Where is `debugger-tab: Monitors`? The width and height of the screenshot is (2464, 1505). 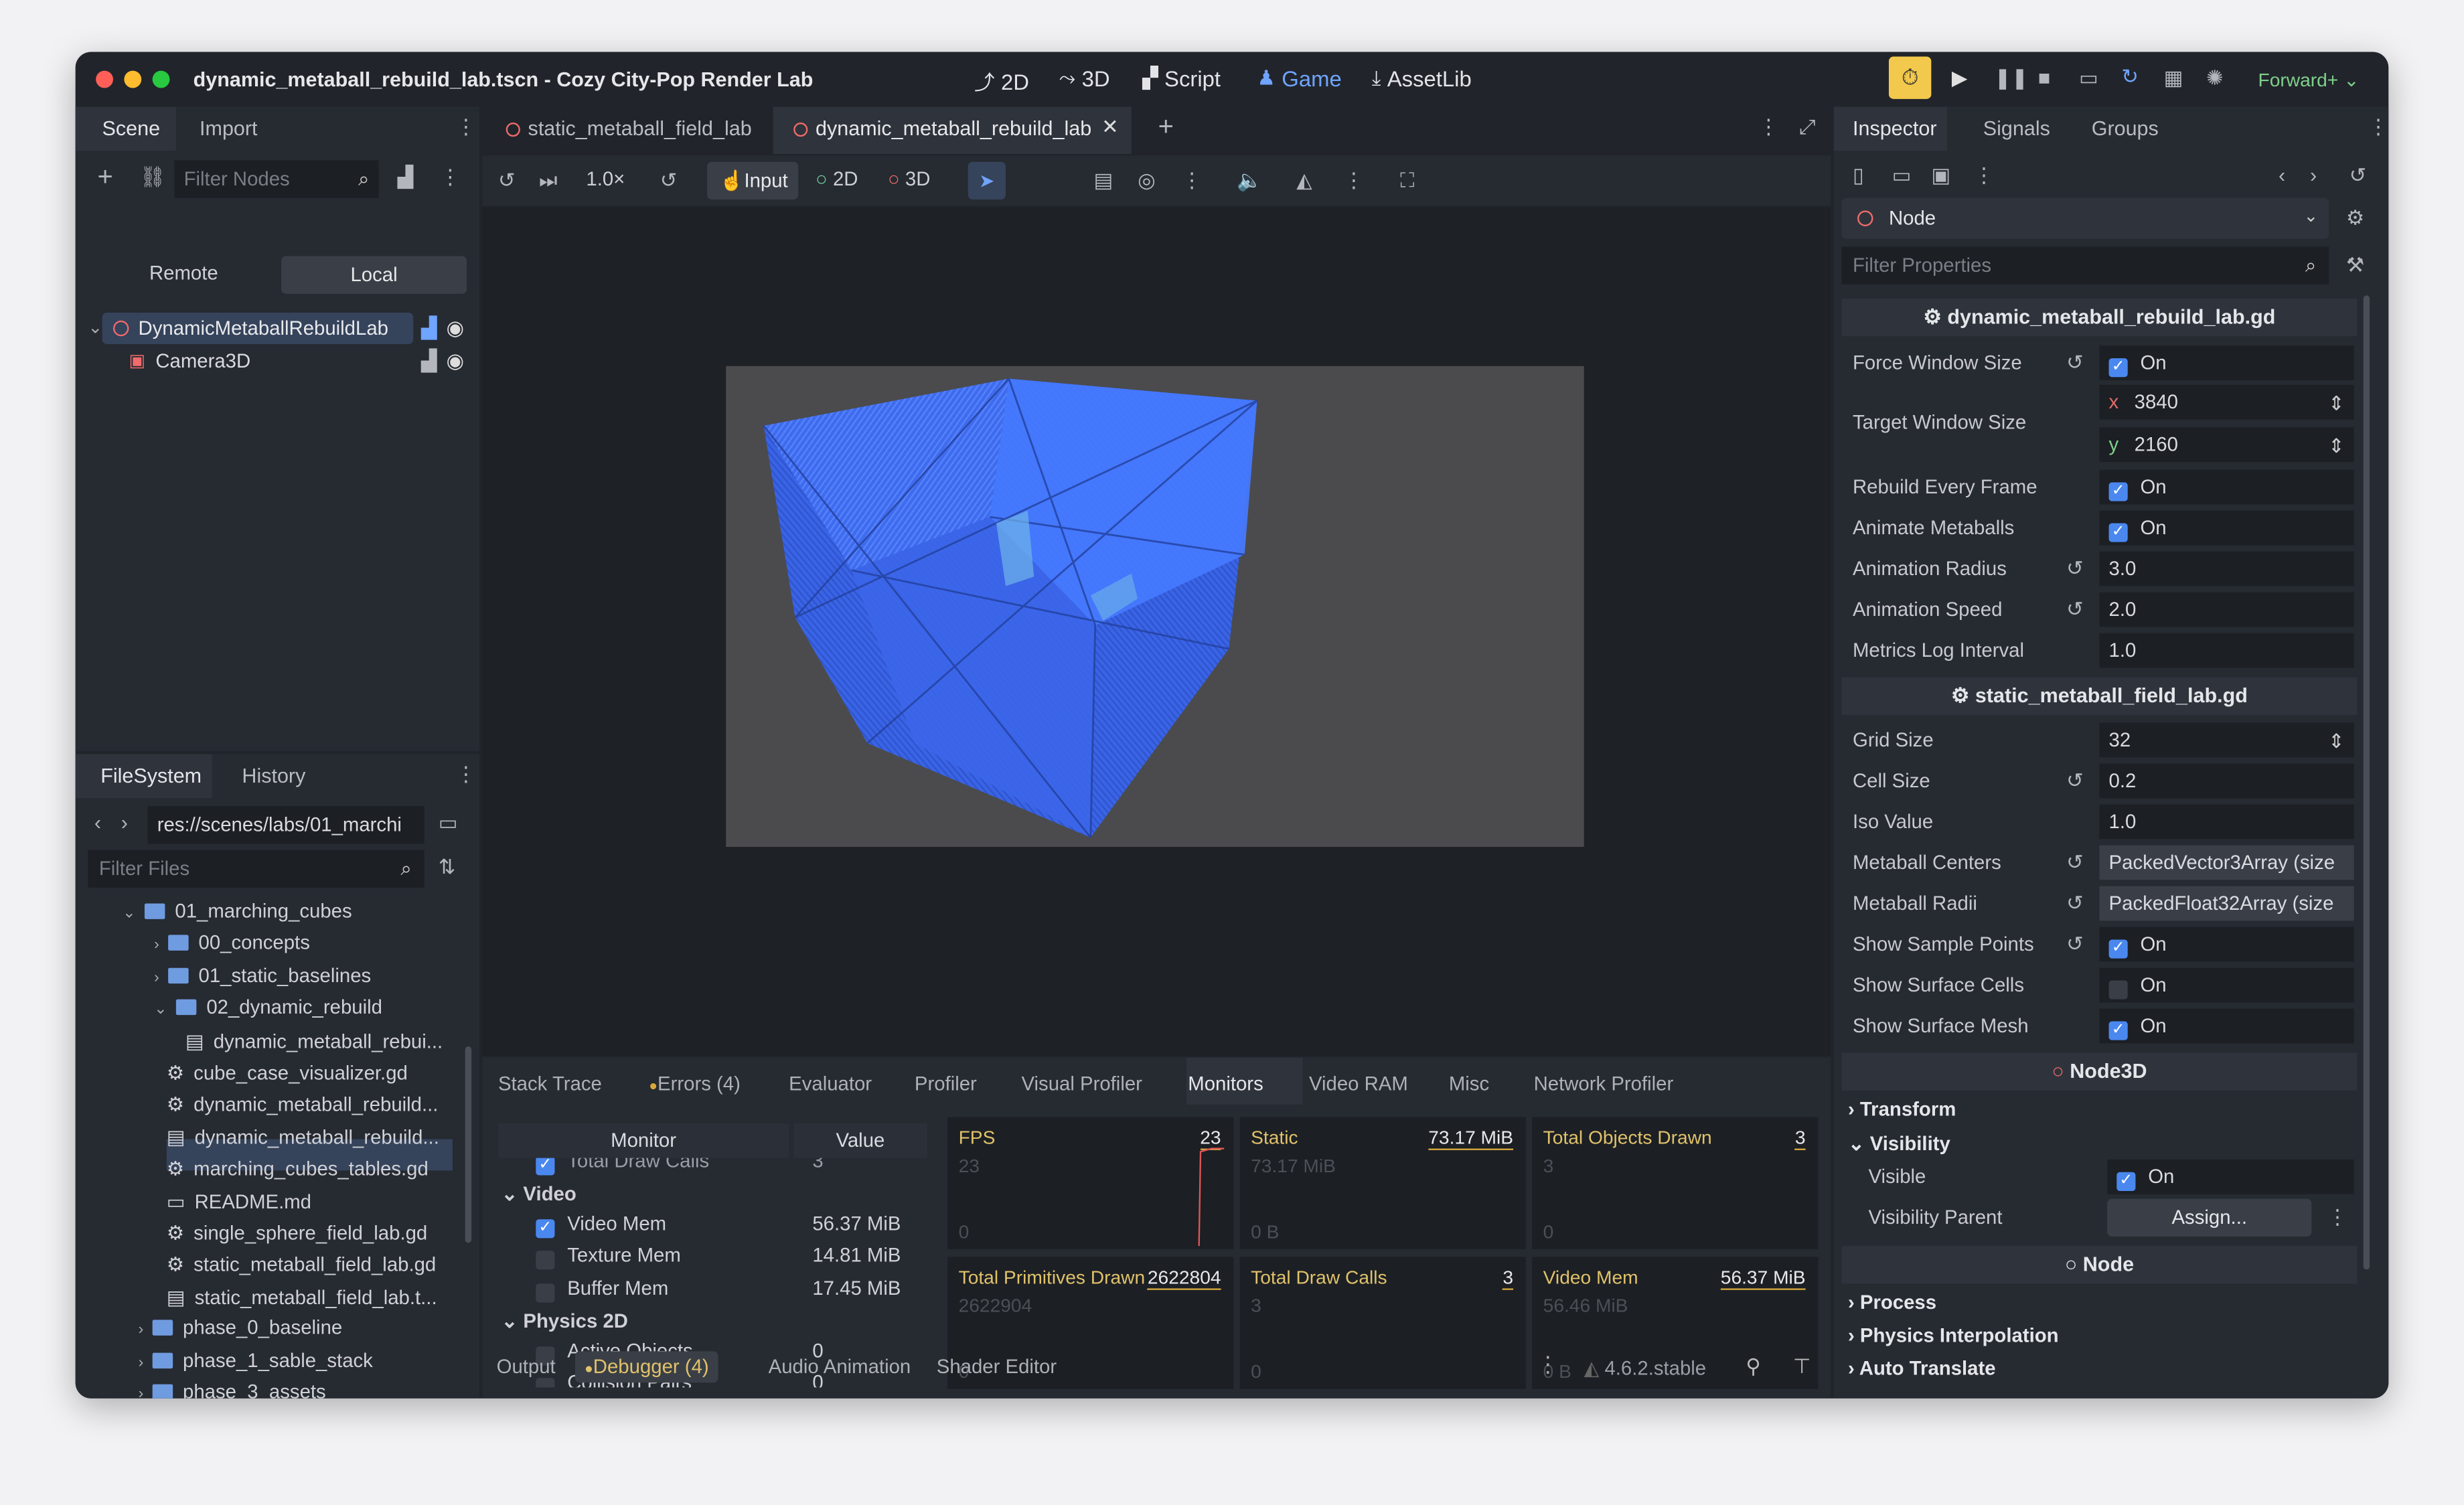
debugger-tab: Monitors is located at coordinates (1225, 1084).